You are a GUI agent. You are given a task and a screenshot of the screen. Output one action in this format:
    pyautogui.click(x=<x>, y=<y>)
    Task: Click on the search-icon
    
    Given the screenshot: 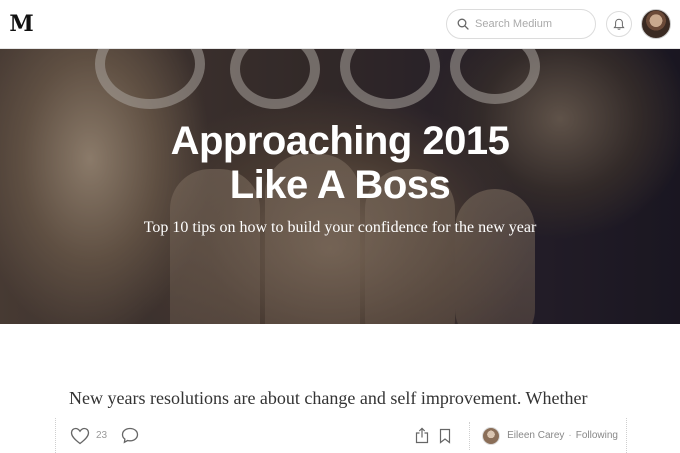 What is the action you would take?
    pyautogui.click(x=463, y=24)
    